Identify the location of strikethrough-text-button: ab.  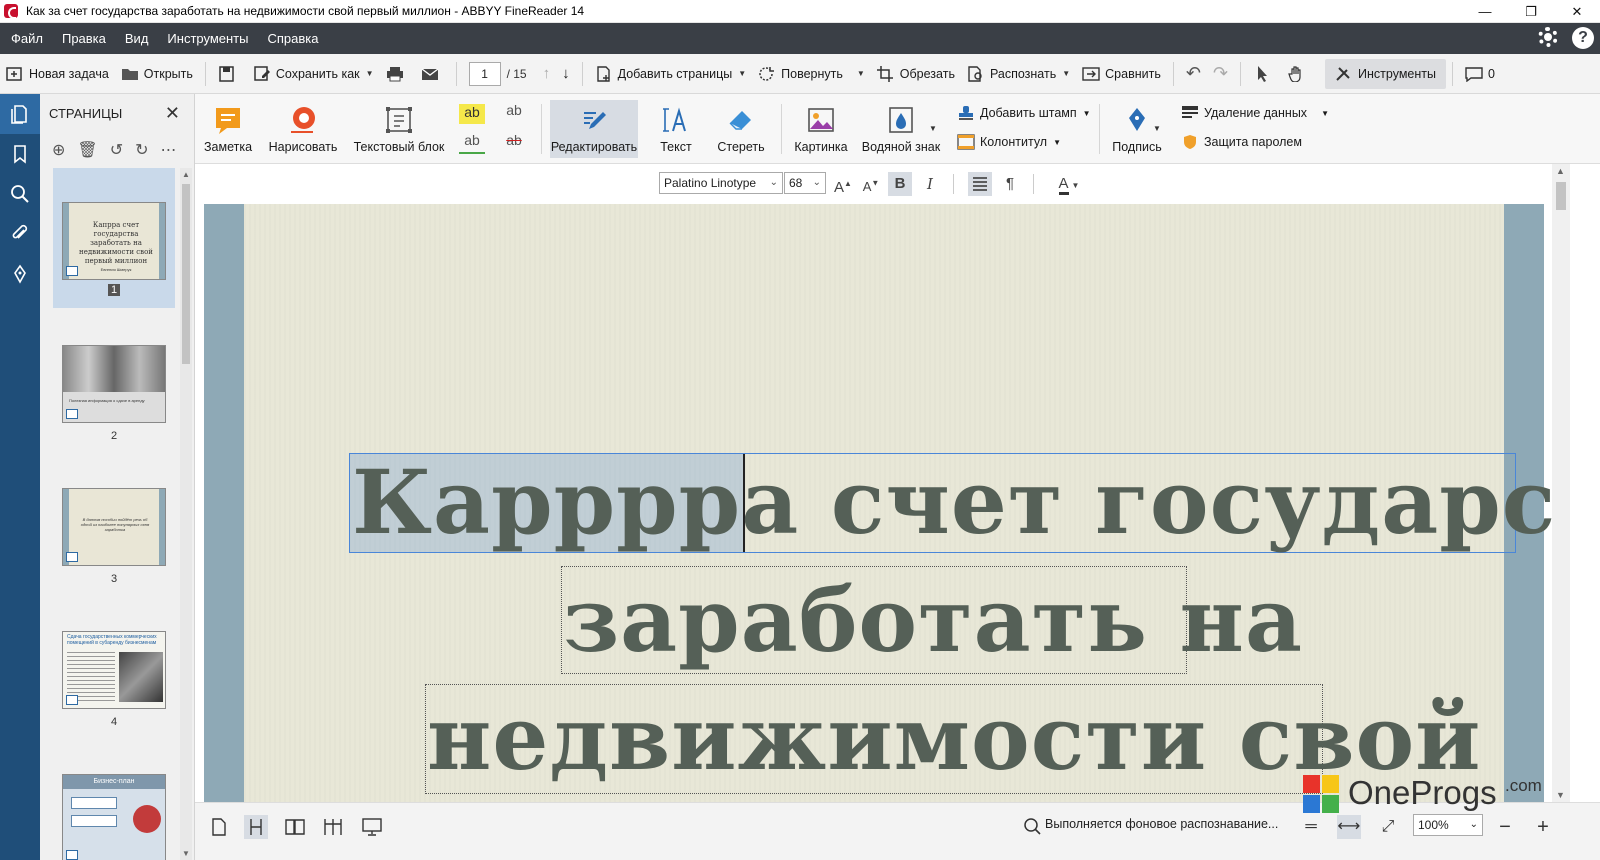
(514, 143).